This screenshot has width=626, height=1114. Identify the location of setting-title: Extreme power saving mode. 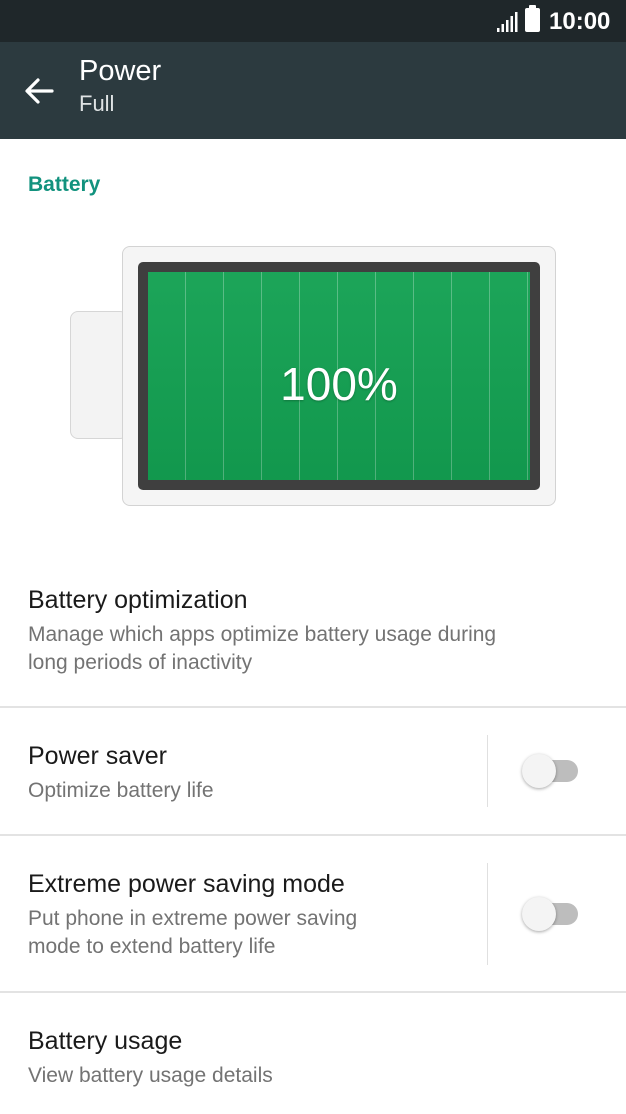
(186, 884).